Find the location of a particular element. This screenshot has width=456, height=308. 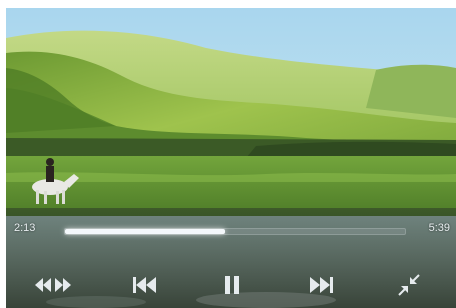

skip-previous-icon is located at coordinates (144, 285).